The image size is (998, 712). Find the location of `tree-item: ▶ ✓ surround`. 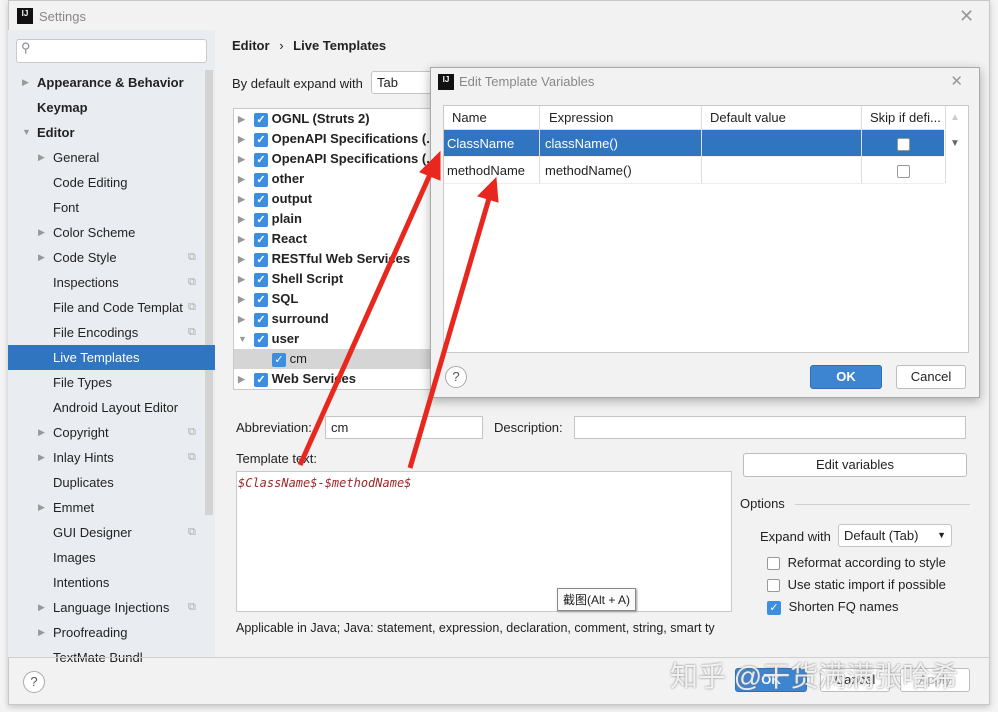

tree-item: ▶ ✓ surround is located at coordinates (333, 319).